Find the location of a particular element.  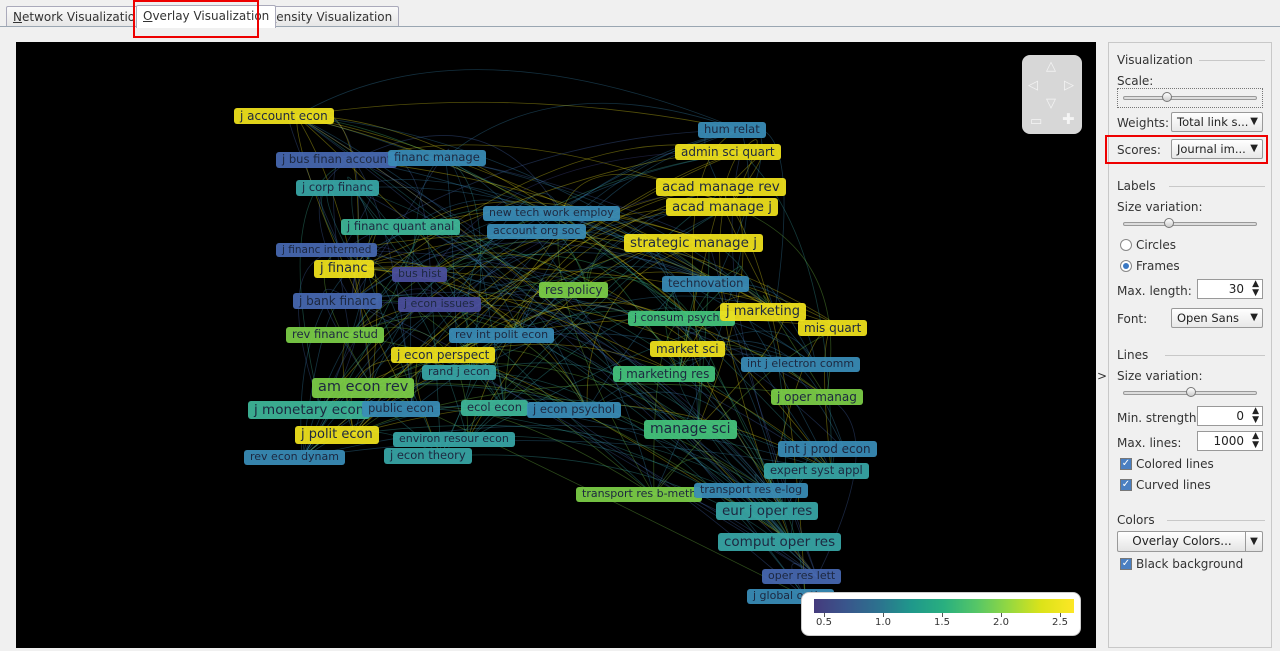

node-label: transport res e-log is located at coordinates (751, 490).